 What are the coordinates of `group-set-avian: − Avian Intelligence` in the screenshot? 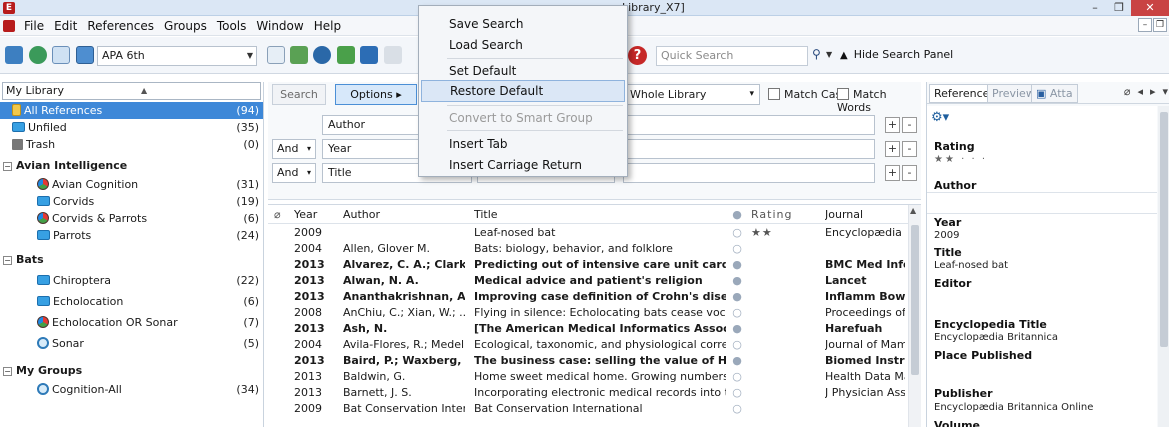 It's located at (131, 165).